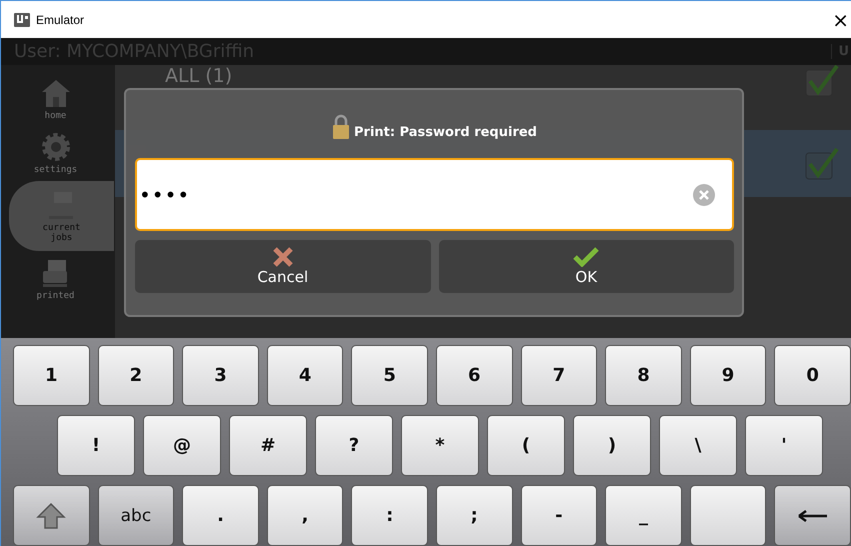 The image size is (851, 546). I want to click on key: ', so click(784, 445).